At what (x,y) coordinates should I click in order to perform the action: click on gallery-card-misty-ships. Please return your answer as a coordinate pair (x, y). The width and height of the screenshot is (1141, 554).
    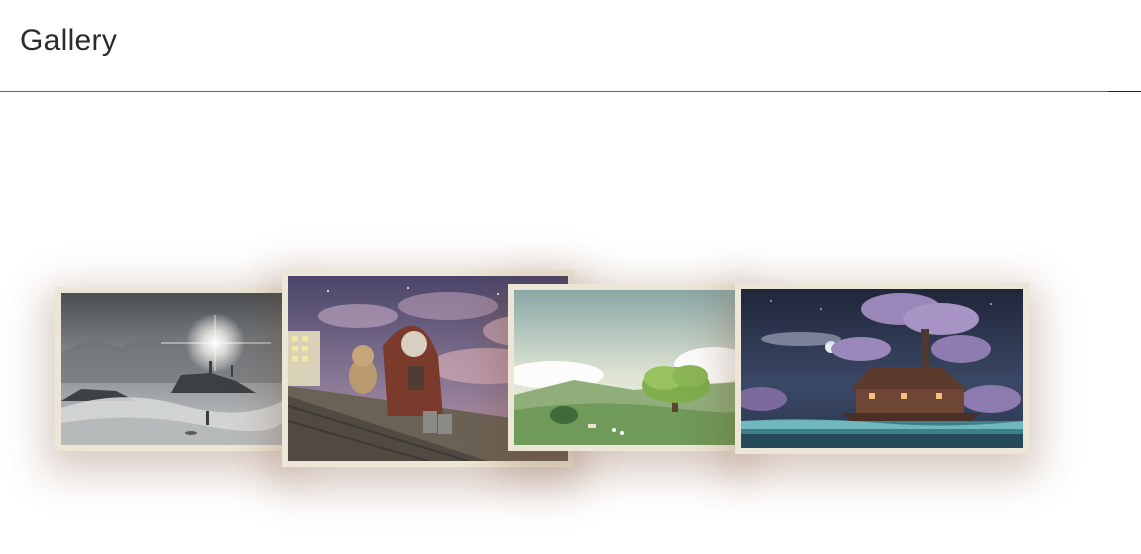
    Looking at the image, I should click on (172, 369).